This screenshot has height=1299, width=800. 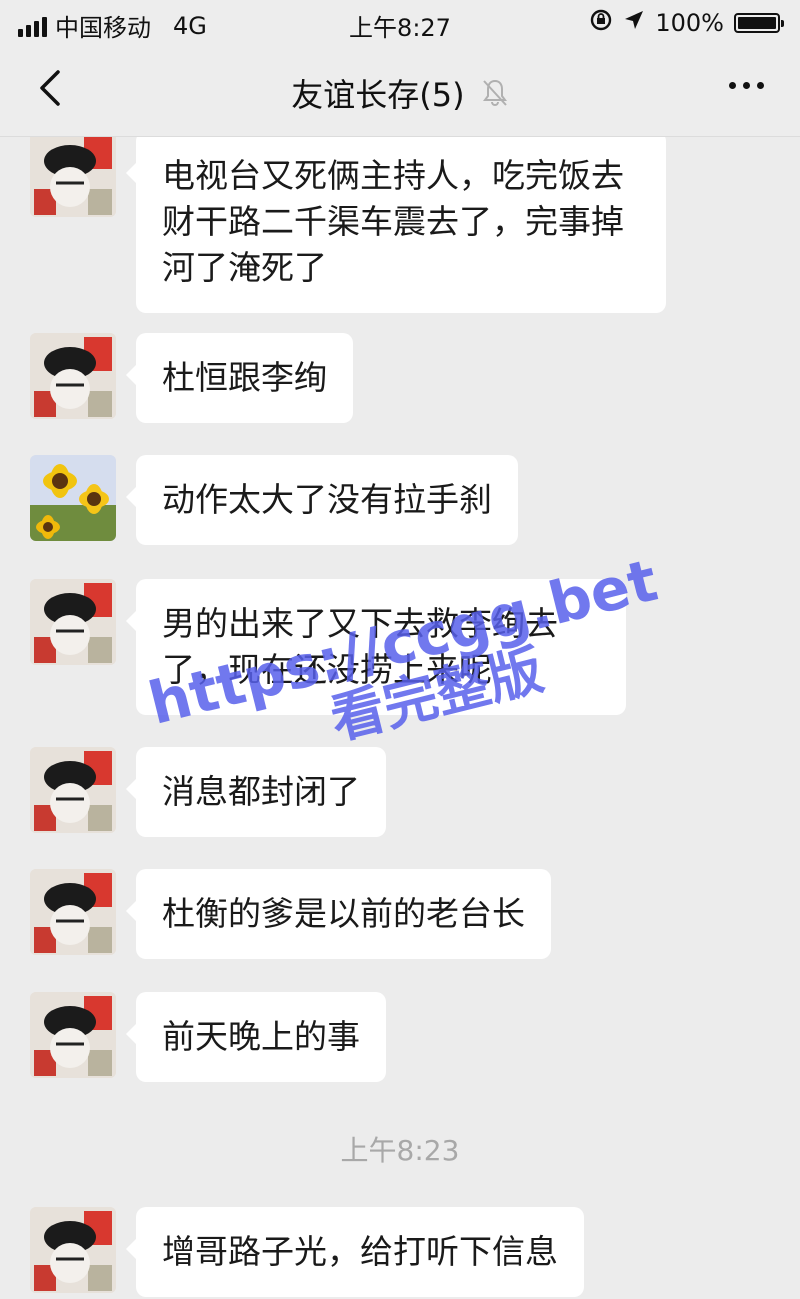 I want to click on message-row: 男的出来了又下去救李绚去了，现在还没捞上来呢, so click(x=328, y=647).